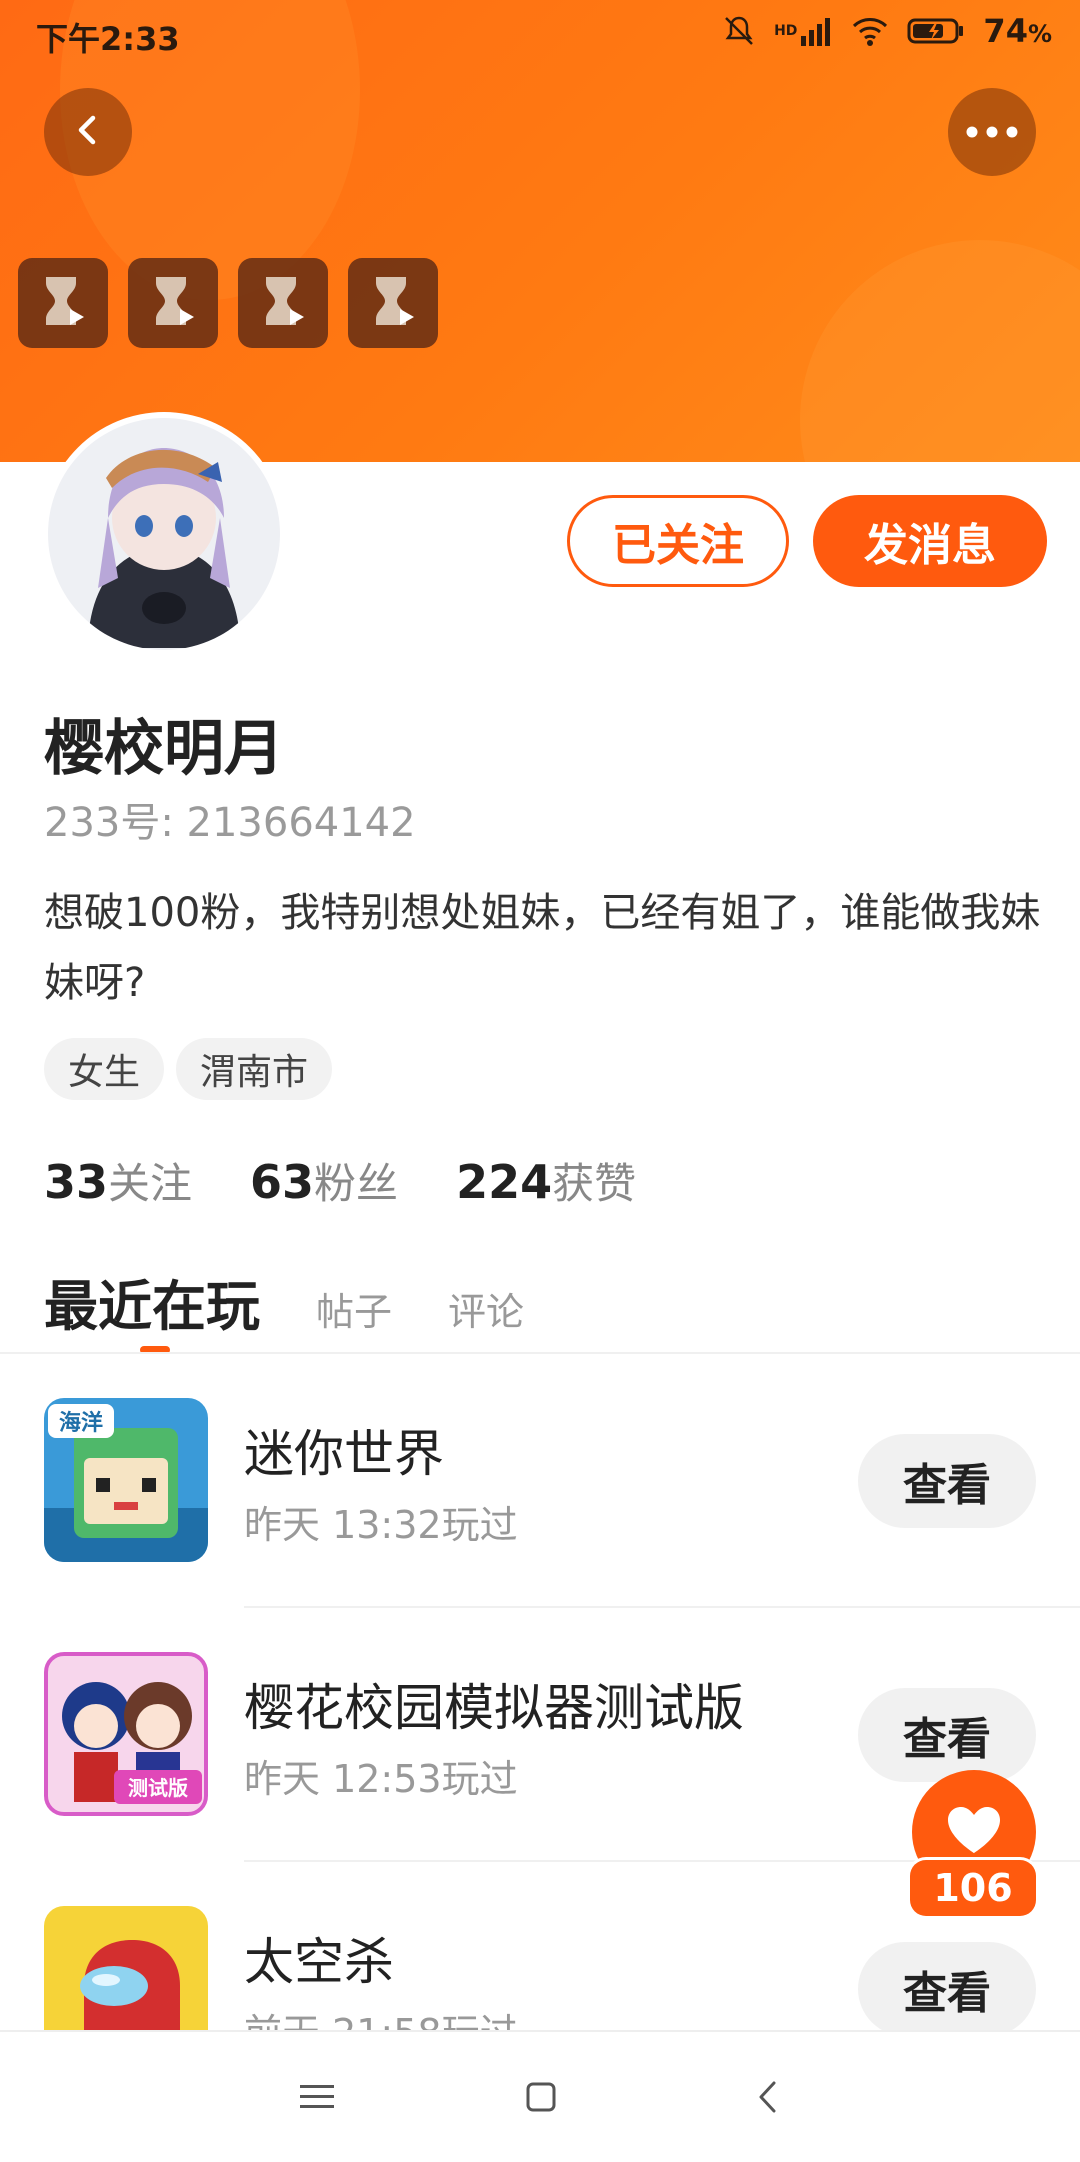 This screenshot has width=1080, height=2162. What do you see at coordinates (284, 1308) in the screenshot?
I see `profile-tabs: 最近在玩 帖子 评论` at bounding box center [284, 1308].